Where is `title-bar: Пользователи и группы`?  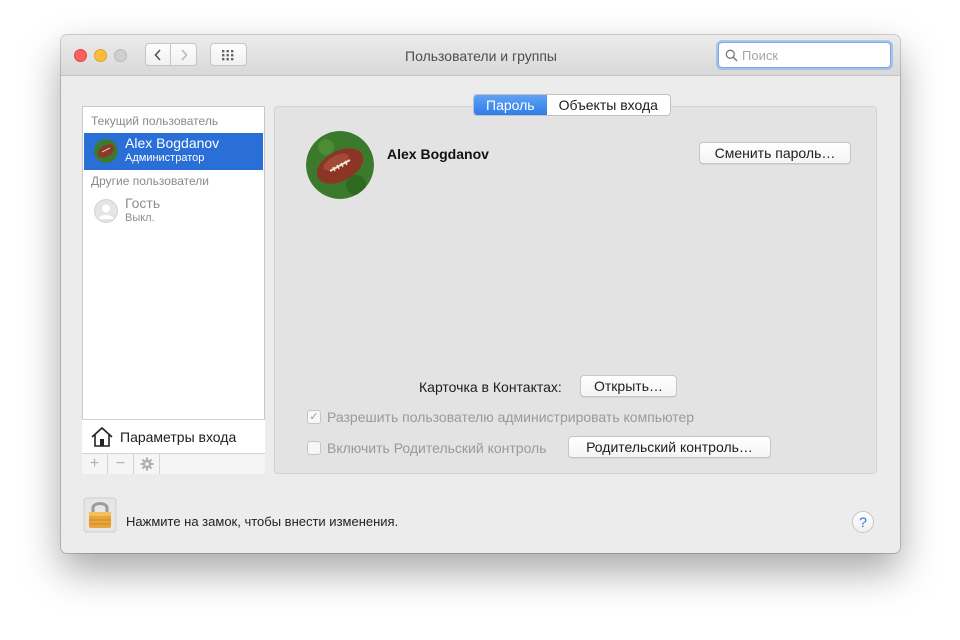
title-bar: Пользователи и группы is located at coordinates (480, 55).